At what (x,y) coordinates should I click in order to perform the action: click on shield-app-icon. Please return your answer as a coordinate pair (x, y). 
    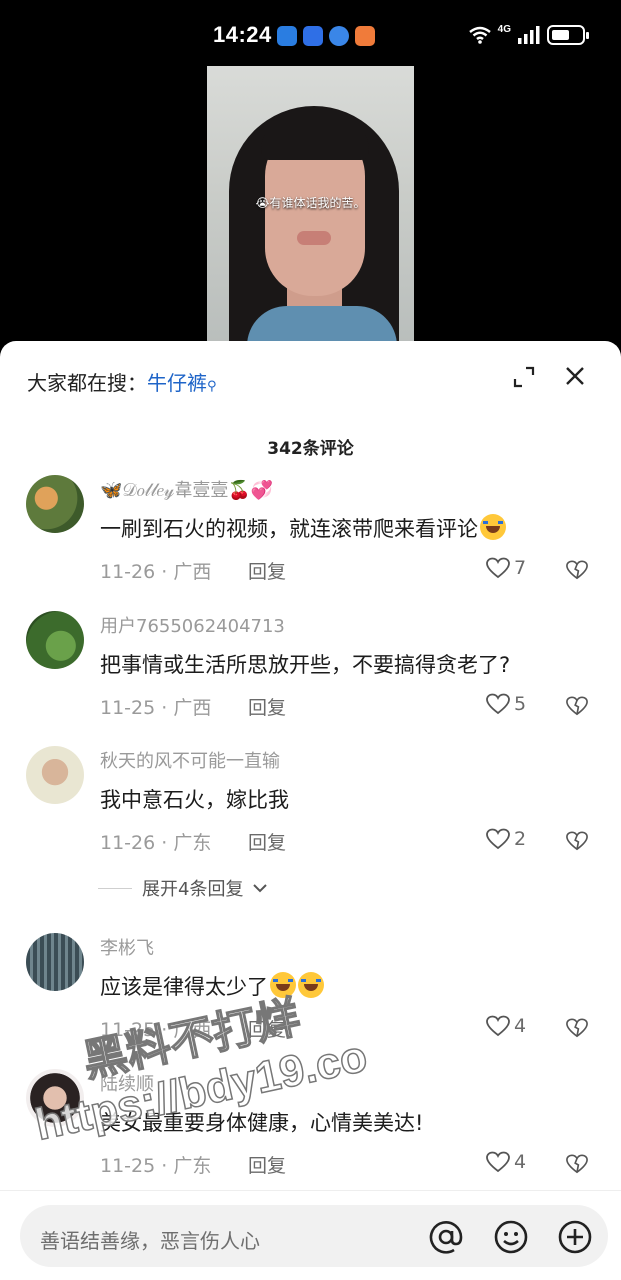
    Looking at the image, I should click on (287, 36).